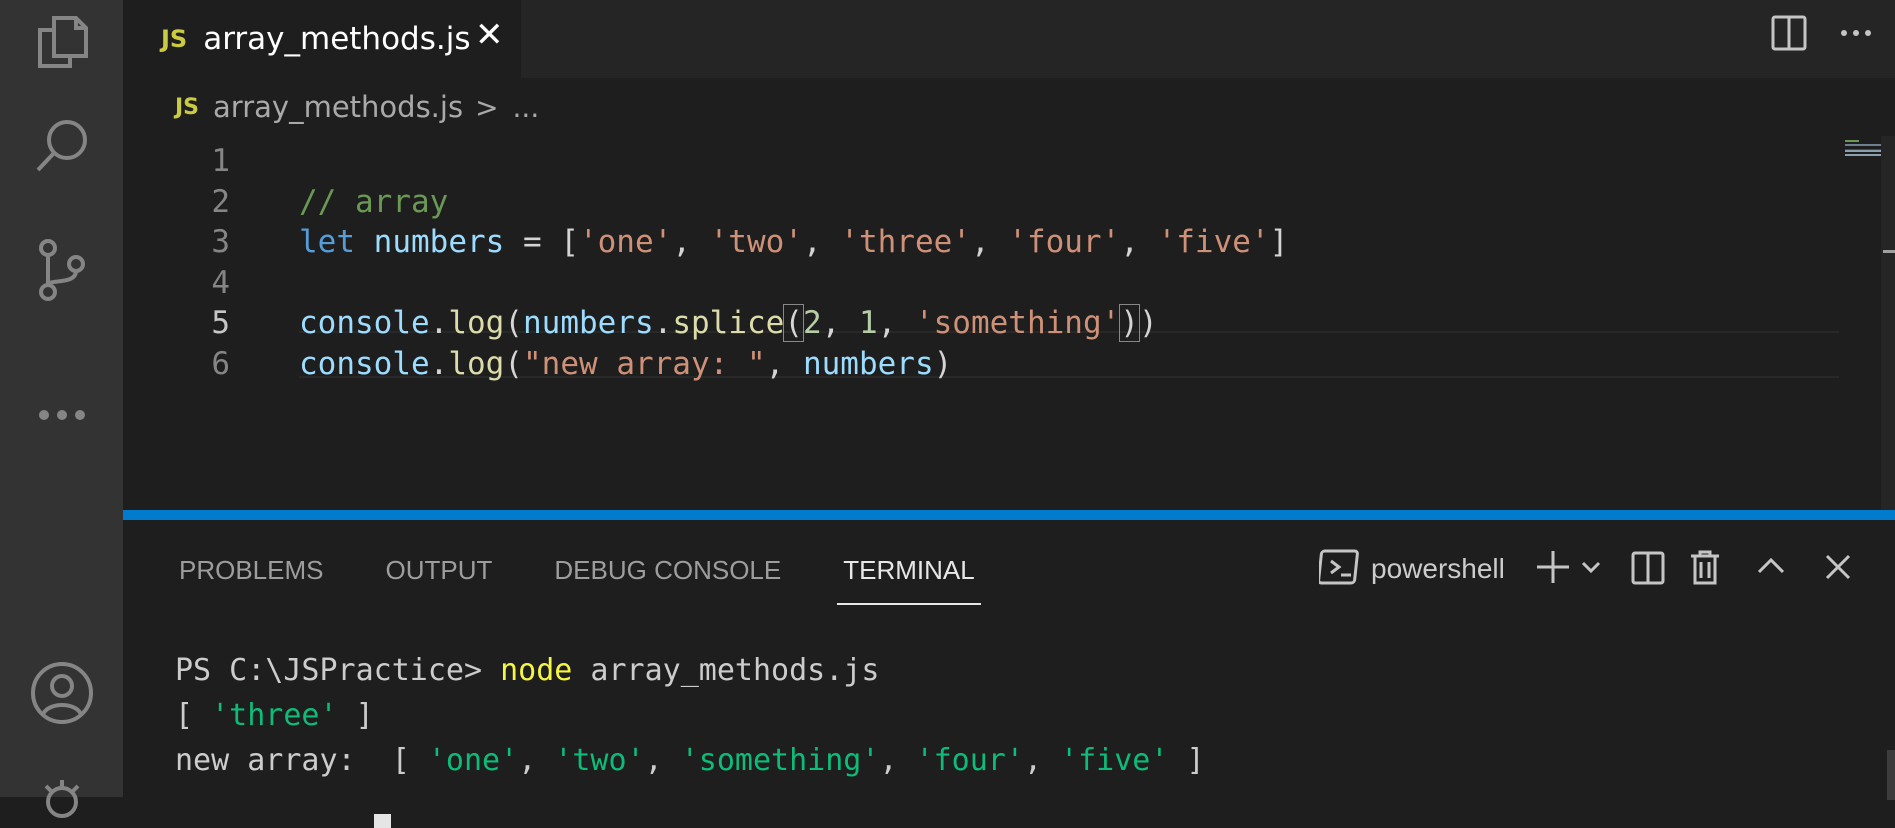  What do you see at coordinates (1888, 323) in the screenshot?
I see `editor-scrollbar` at bounding box center [1888, 323].